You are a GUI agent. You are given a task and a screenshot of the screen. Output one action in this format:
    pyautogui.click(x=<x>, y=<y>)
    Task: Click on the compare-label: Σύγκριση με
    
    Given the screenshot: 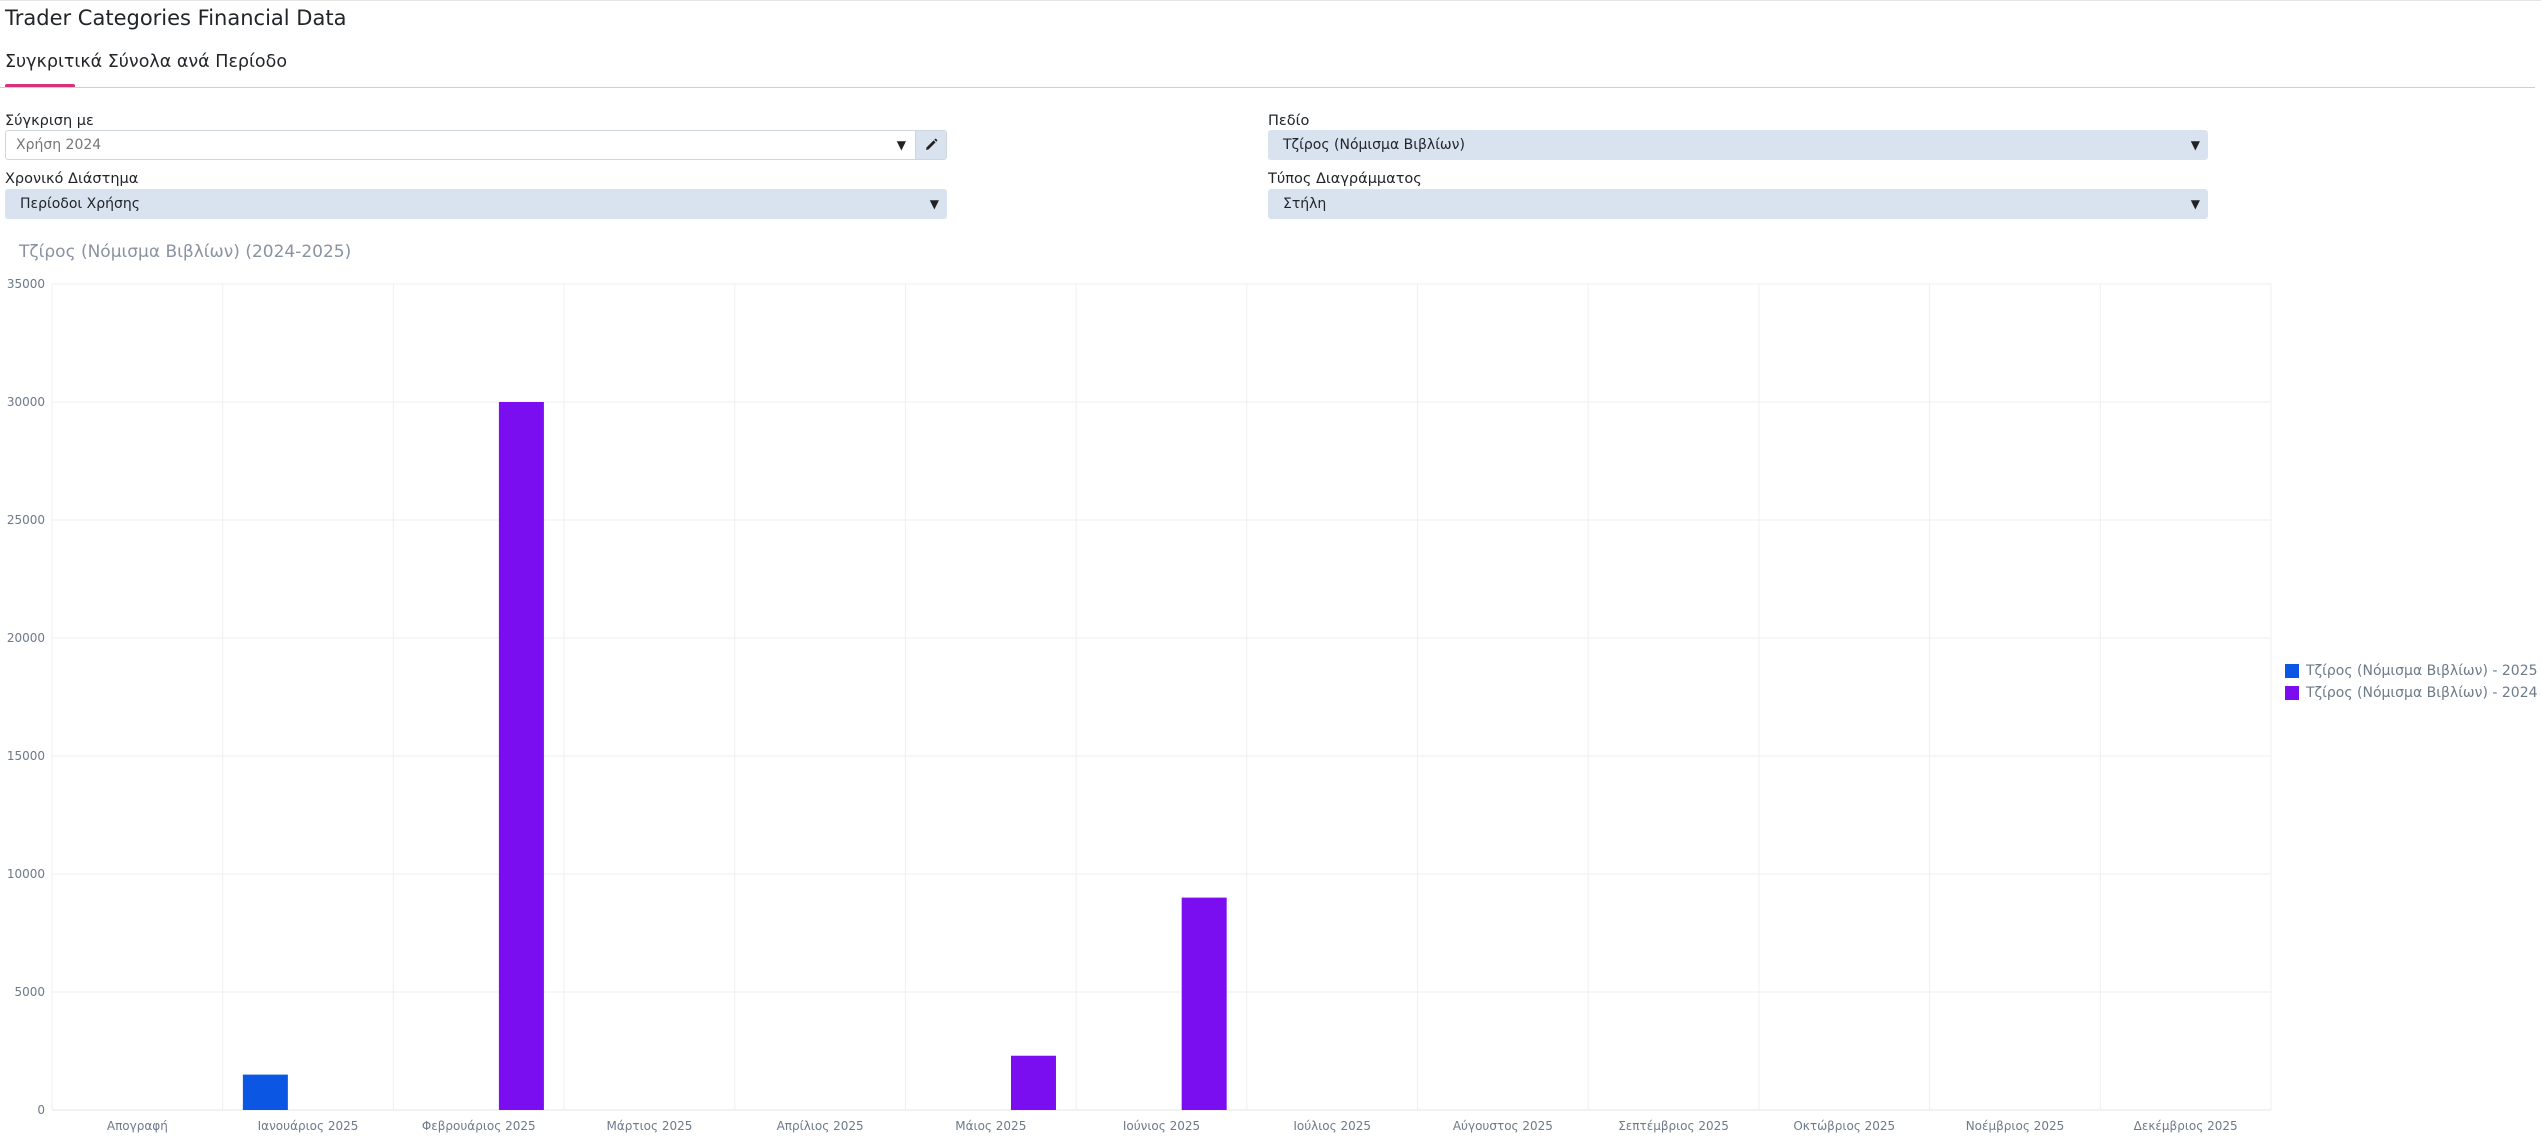 What is the action you would take?
    pyautogui.click(x=49, y=121)
    